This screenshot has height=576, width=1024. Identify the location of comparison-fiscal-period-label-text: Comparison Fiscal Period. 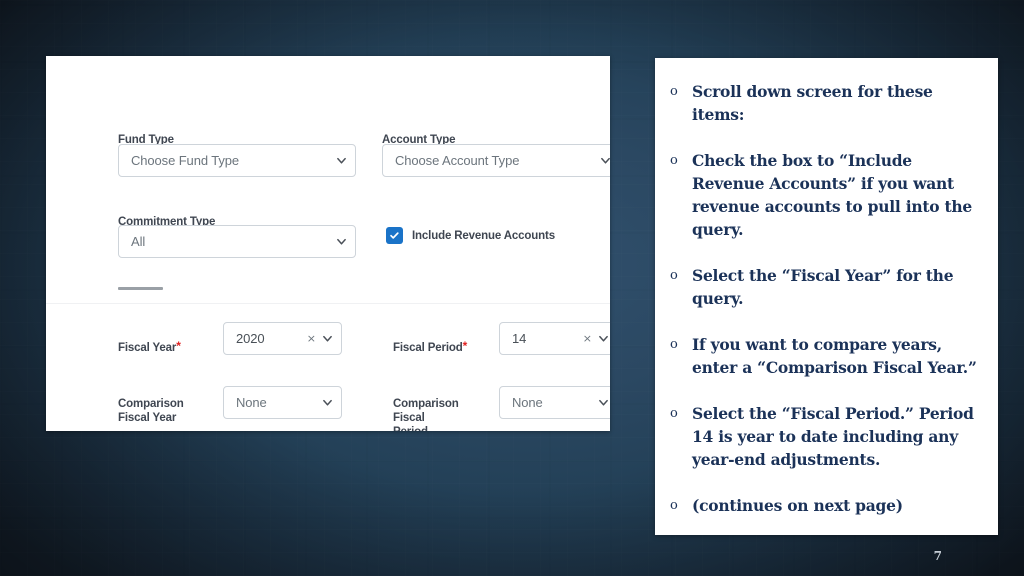
(426, 414).